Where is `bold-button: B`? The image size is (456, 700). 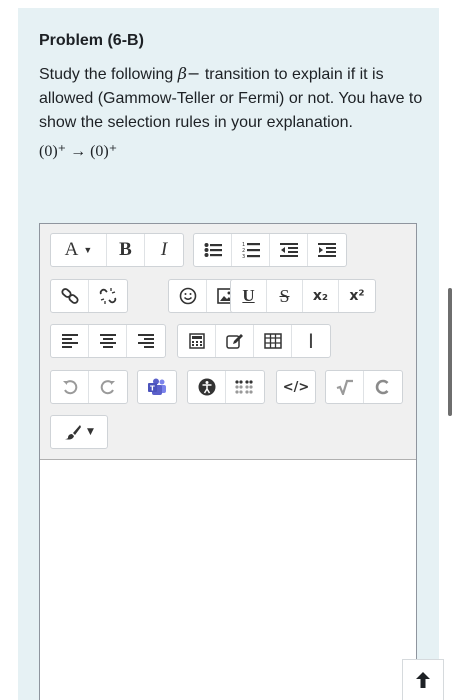 bold-button: B is located at coordinates (126, 250).